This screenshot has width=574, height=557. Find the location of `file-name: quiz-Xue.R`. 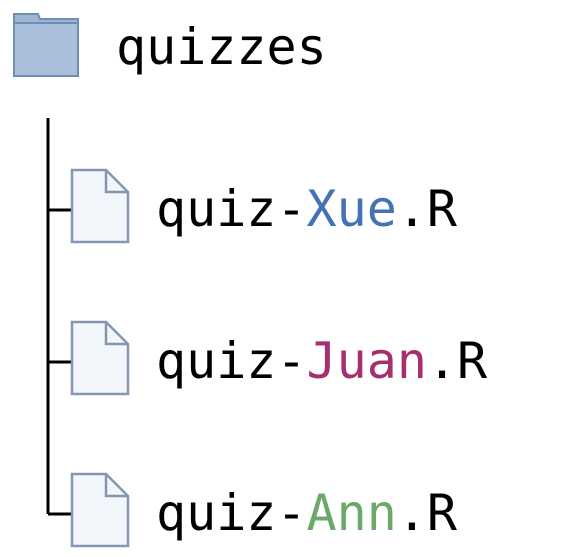

file-name: quiz-Xue.R is located at coordinates (306, 209).